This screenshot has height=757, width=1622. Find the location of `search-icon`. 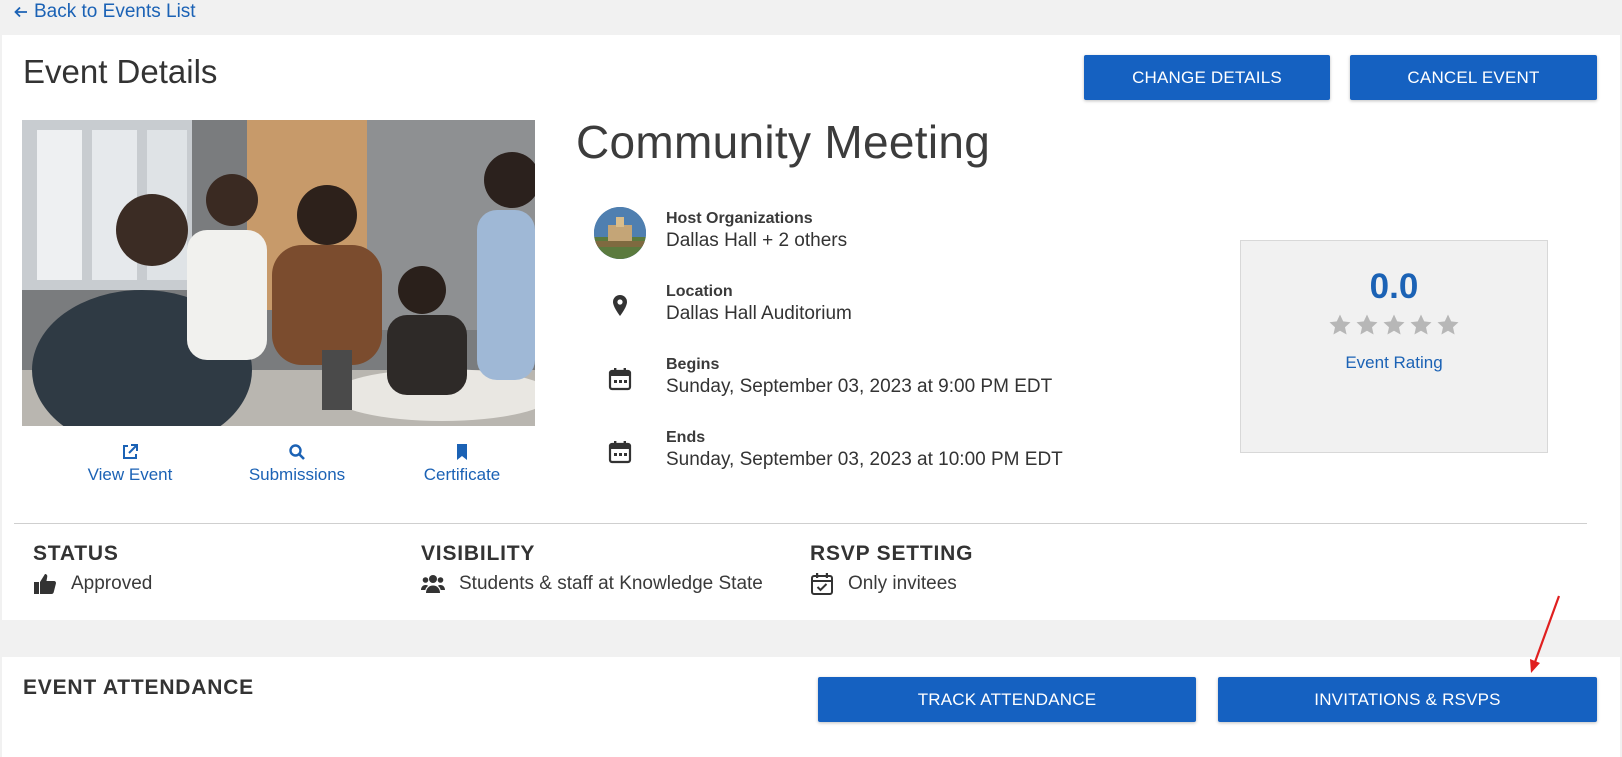

search-icon is located at coordinates (297, 452).